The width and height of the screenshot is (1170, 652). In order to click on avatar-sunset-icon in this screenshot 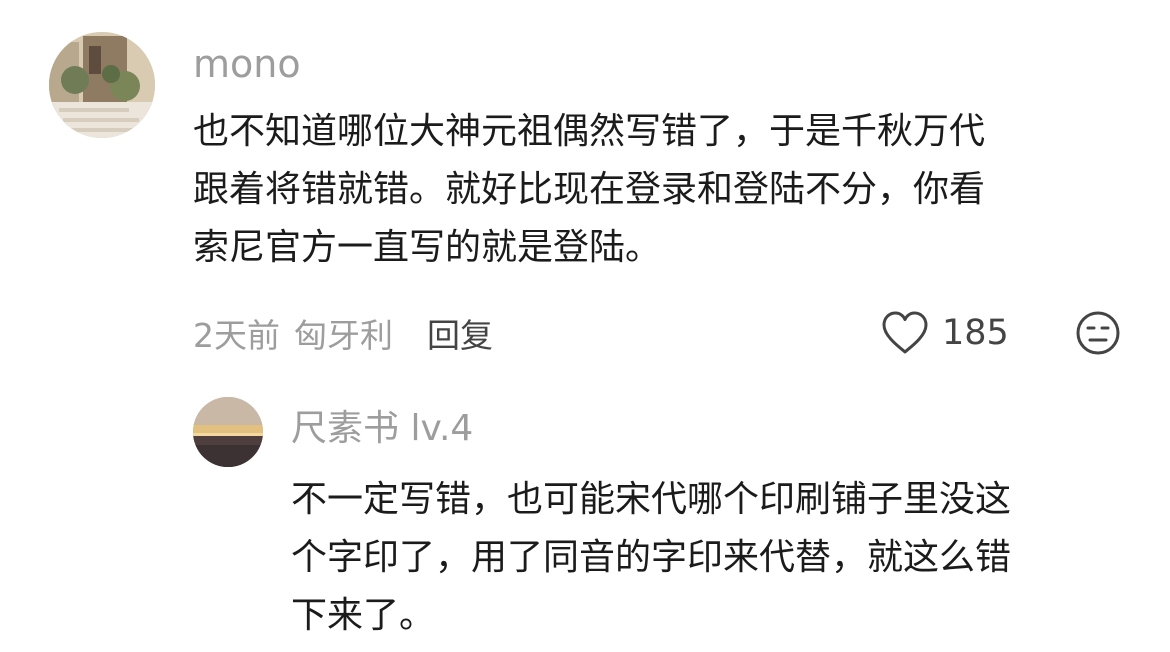, I will do `click(228, 432)`.